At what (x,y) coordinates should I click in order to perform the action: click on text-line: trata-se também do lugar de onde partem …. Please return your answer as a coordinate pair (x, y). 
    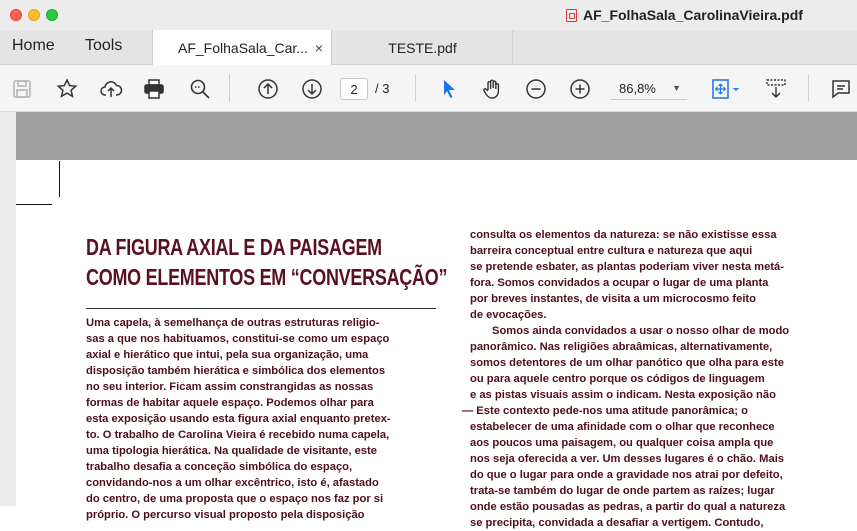
    Looking at the image, I should click on (622, 491).